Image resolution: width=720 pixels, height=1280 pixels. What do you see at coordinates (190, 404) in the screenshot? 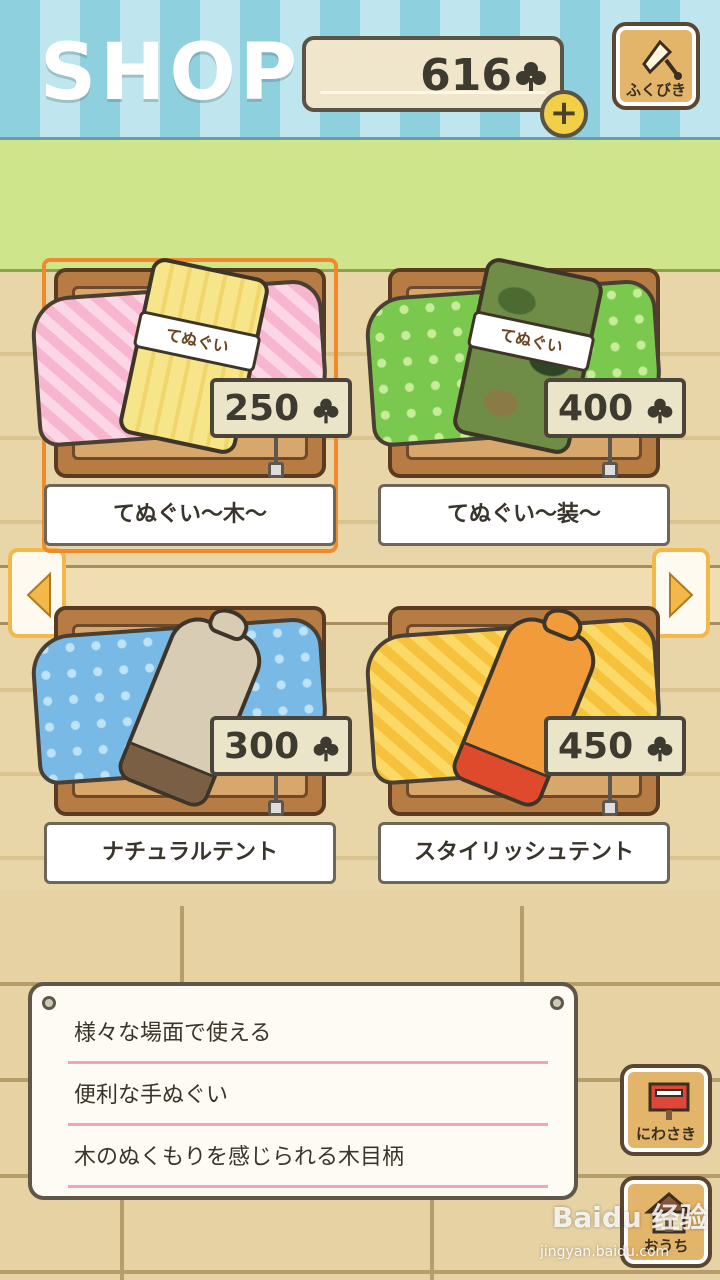
I see `shop-item-tenugui-wood: てぬぐい 250 てぬぐい～木～` at bounding box center [190, 404].